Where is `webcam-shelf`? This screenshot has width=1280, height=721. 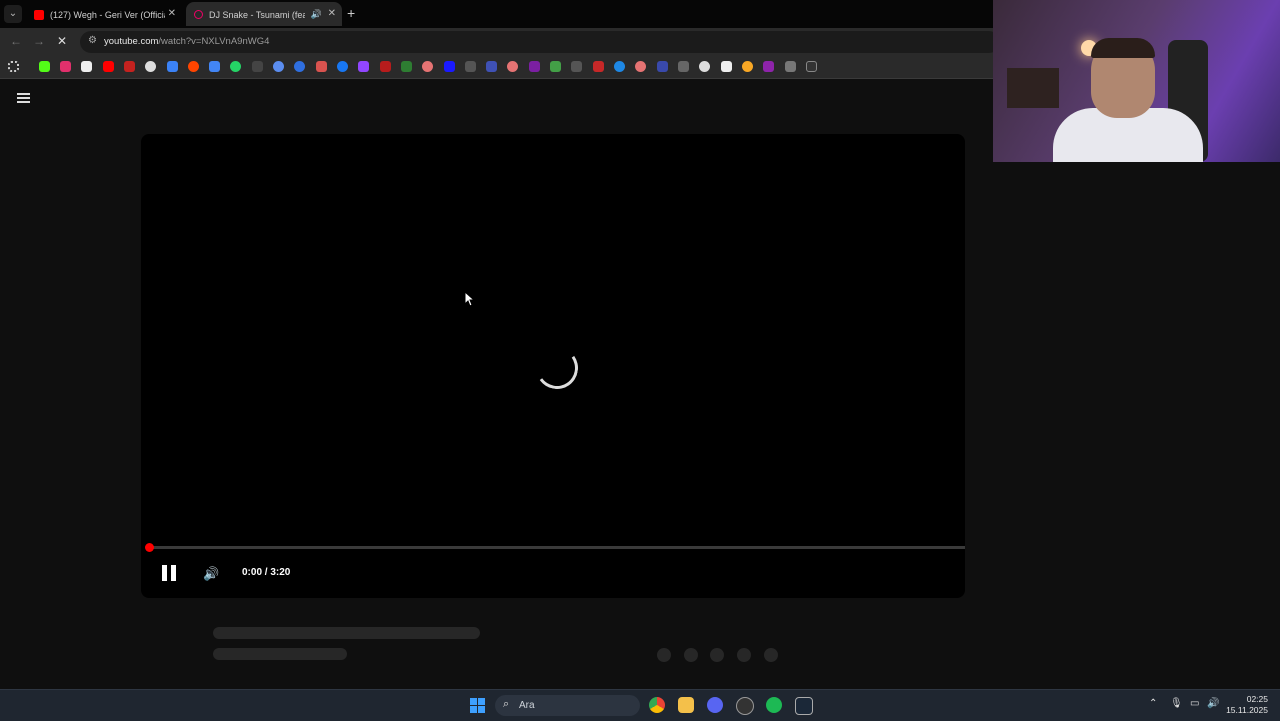
webcam-shelf is located at coordinates (1033, 88).